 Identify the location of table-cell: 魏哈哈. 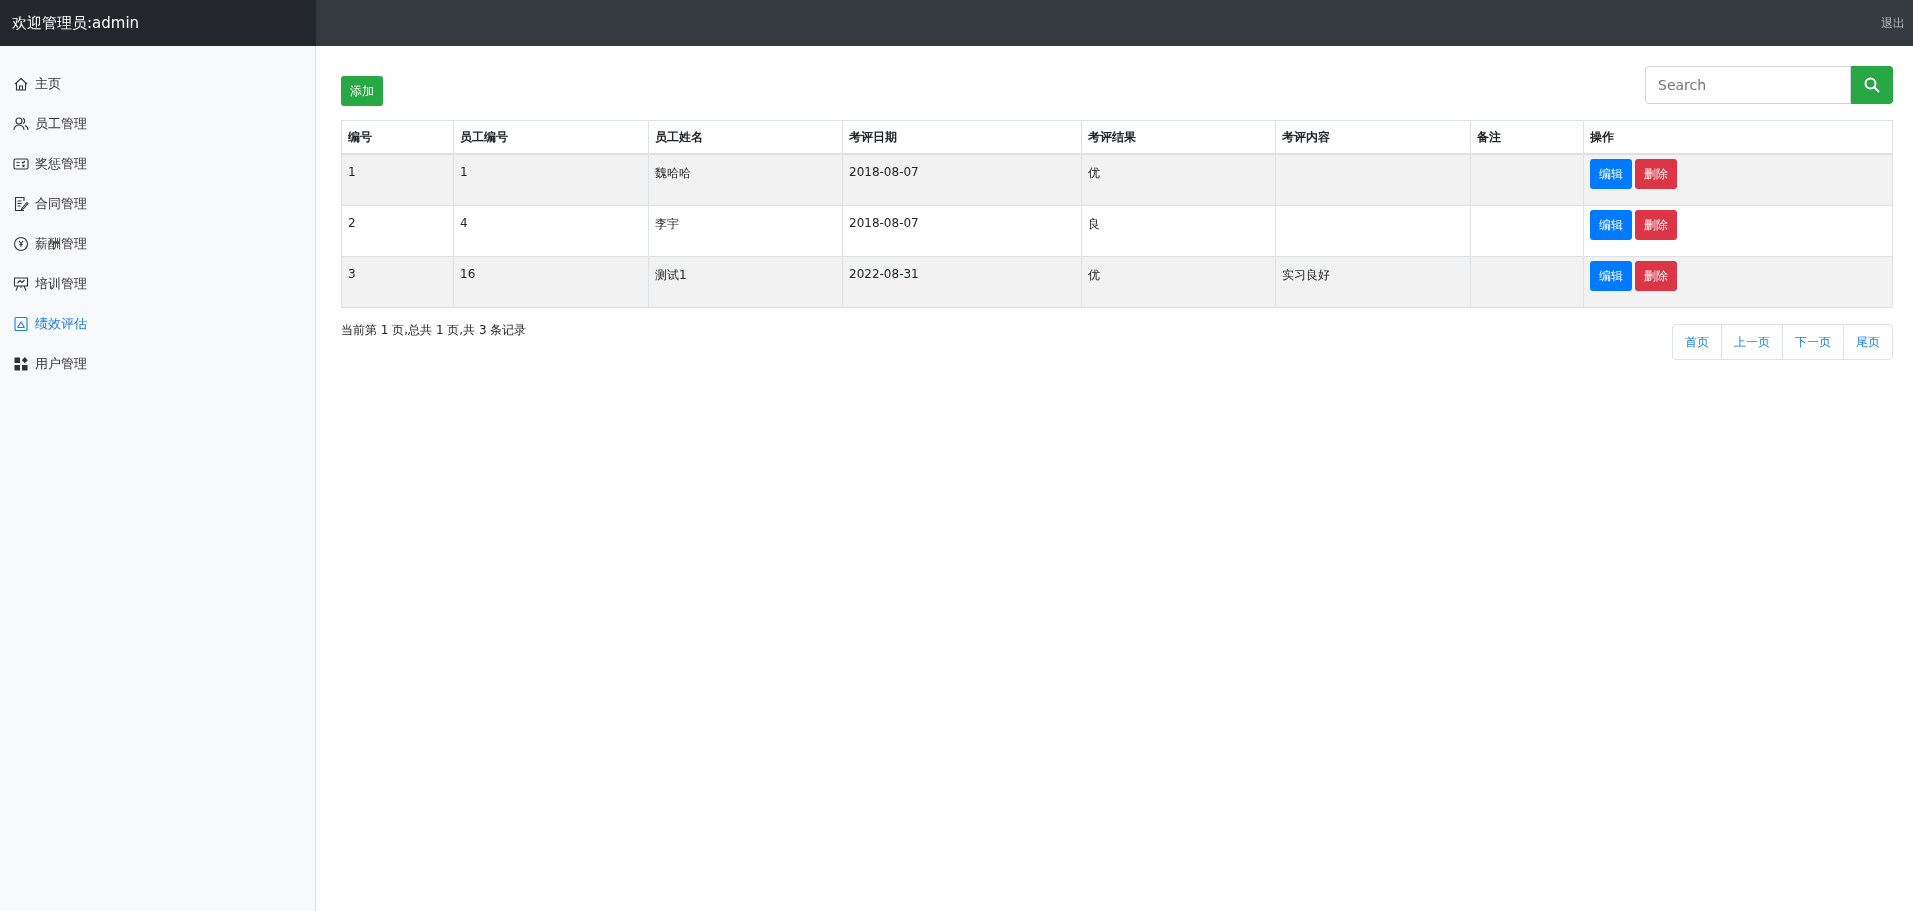
(745, 180).